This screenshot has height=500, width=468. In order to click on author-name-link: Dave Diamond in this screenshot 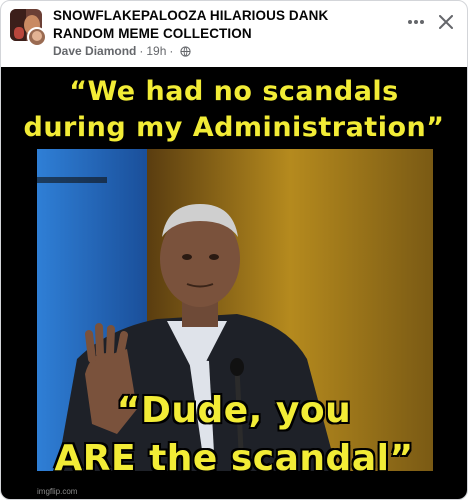, I will do `click(94, 51)`.